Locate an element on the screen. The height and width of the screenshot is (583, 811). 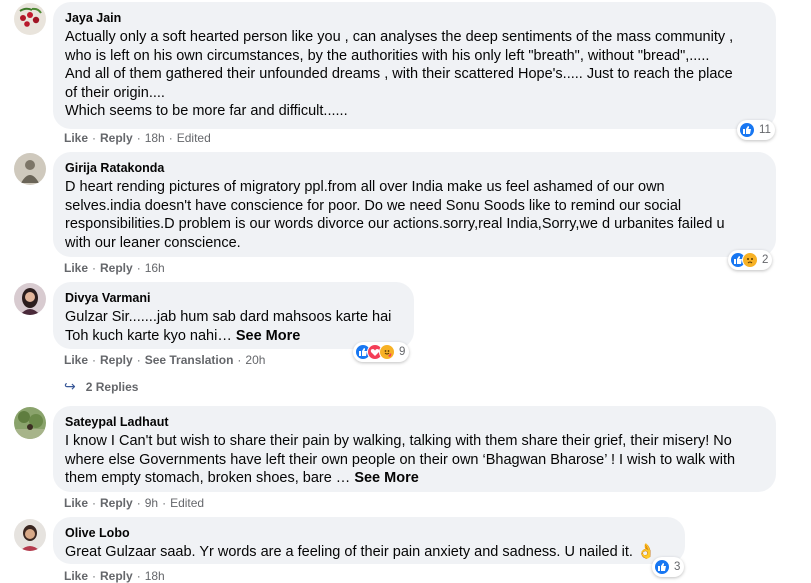
timestamp: 20h is located at coordinates (255, 360).